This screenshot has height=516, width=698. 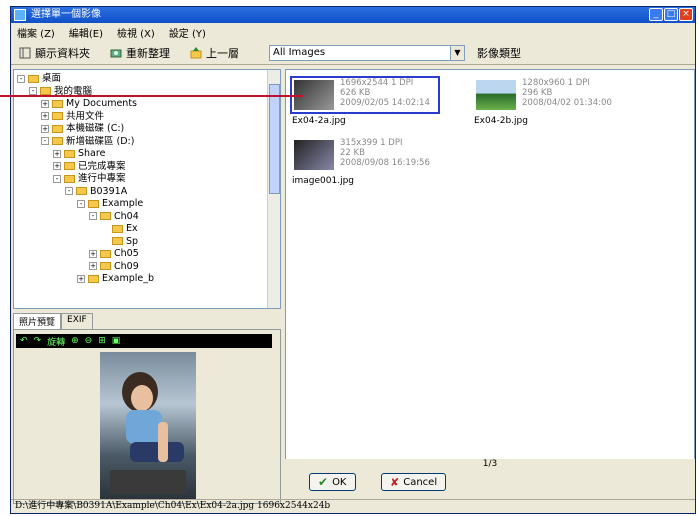 What do you see at coordinates (36, 32) in the screenshot?
I see `menu-file: 檔案 (Z)` at bounding box center [36, 32].